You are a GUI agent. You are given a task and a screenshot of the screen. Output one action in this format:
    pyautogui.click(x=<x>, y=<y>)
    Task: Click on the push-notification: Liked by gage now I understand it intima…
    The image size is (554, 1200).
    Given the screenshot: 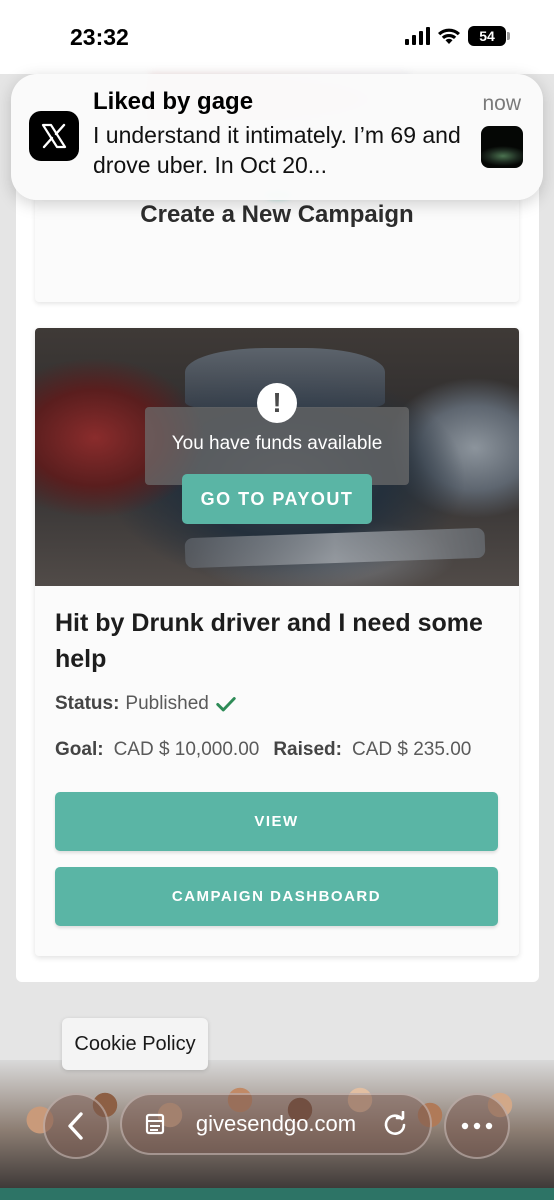 What is the action you would take?
    pyautogui.click(x=277, y=137)
    